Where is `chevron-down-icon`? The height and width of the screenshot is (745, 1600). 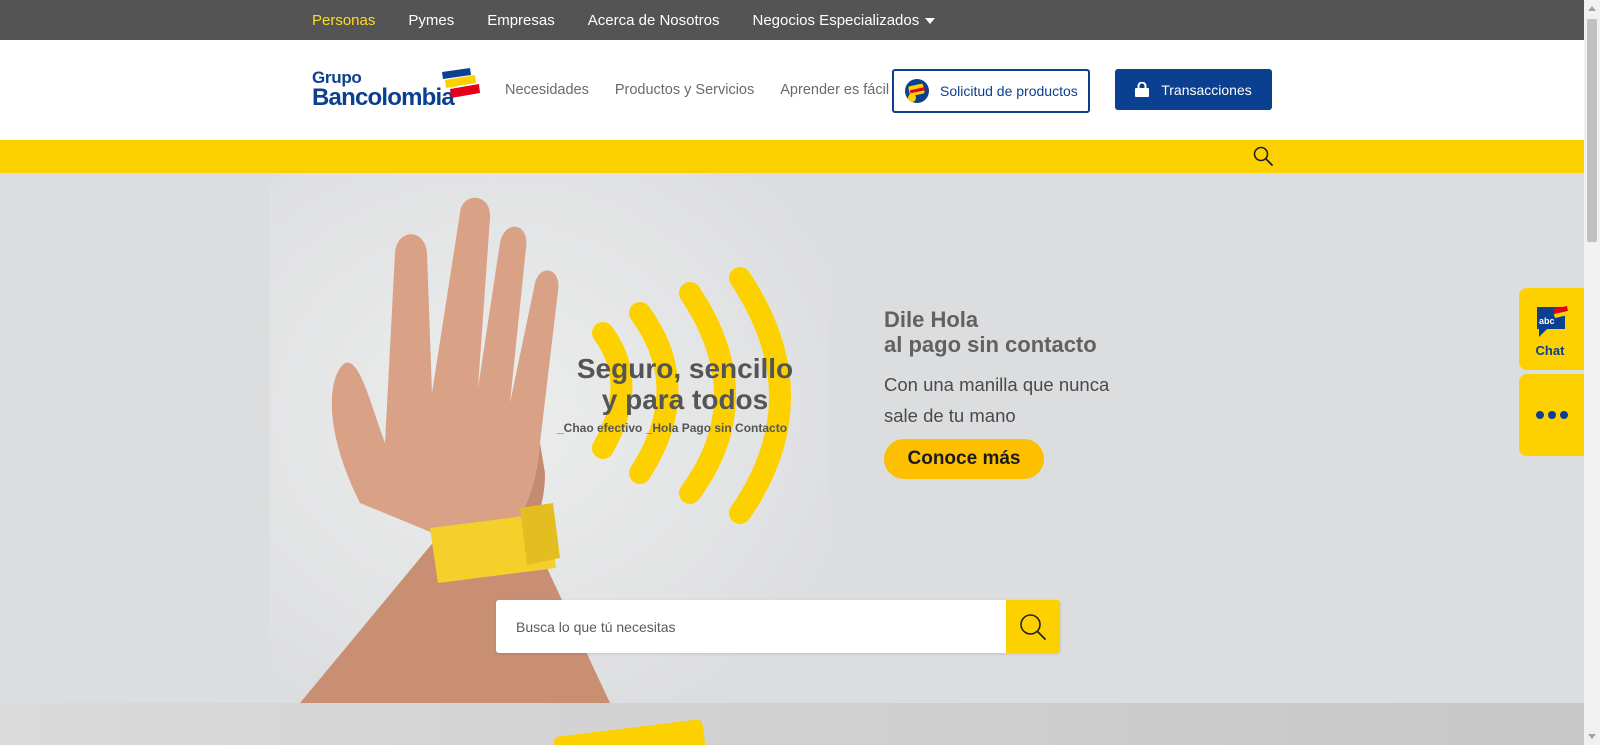 chevron-down-icon is located at coordinates (930, 20).